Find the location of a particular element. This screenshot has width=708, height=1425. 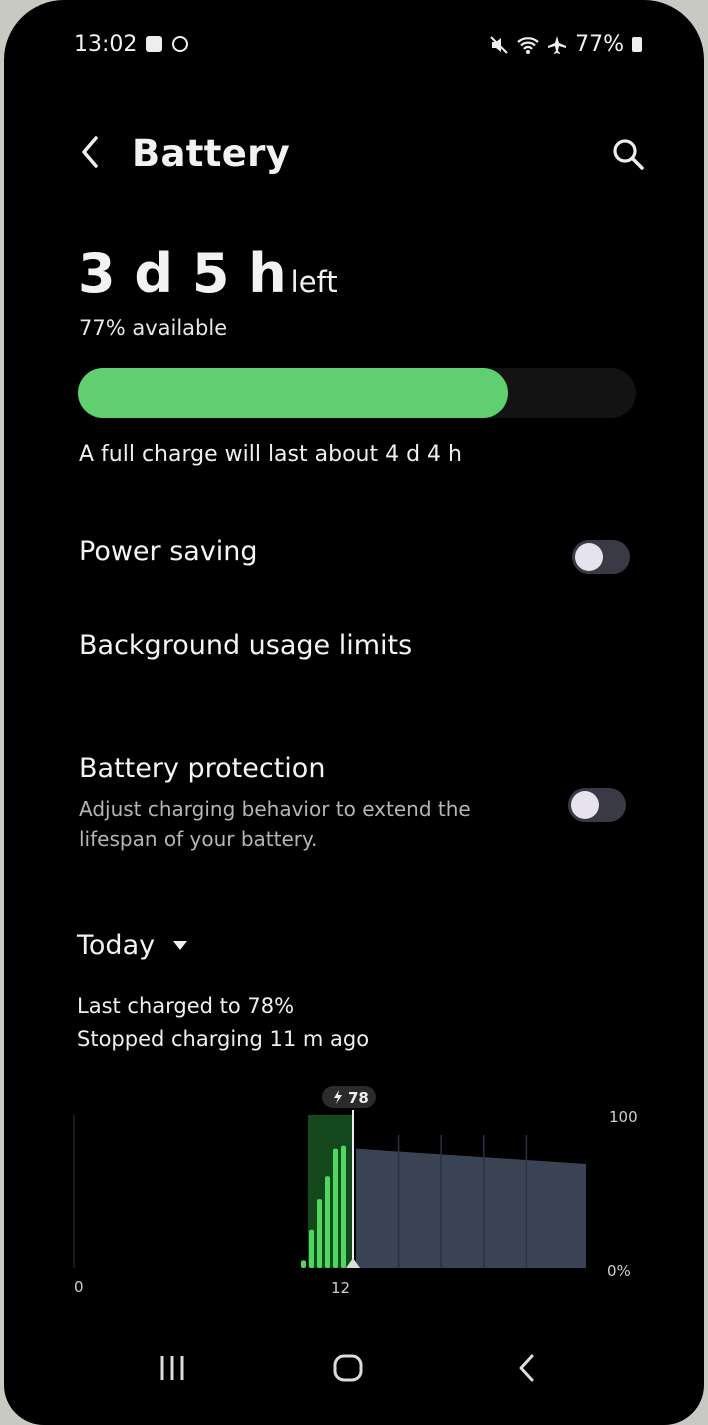

message-icon is located at coordinates (154, 44).